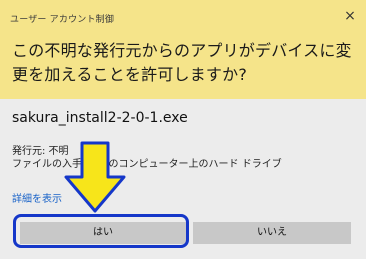 This screenshot has height=259, width=366. What do you see at coordinates (37, 197) in the screenshot?
I see `show-details-link: 詳細を表示` at bounding box center [37, 197].